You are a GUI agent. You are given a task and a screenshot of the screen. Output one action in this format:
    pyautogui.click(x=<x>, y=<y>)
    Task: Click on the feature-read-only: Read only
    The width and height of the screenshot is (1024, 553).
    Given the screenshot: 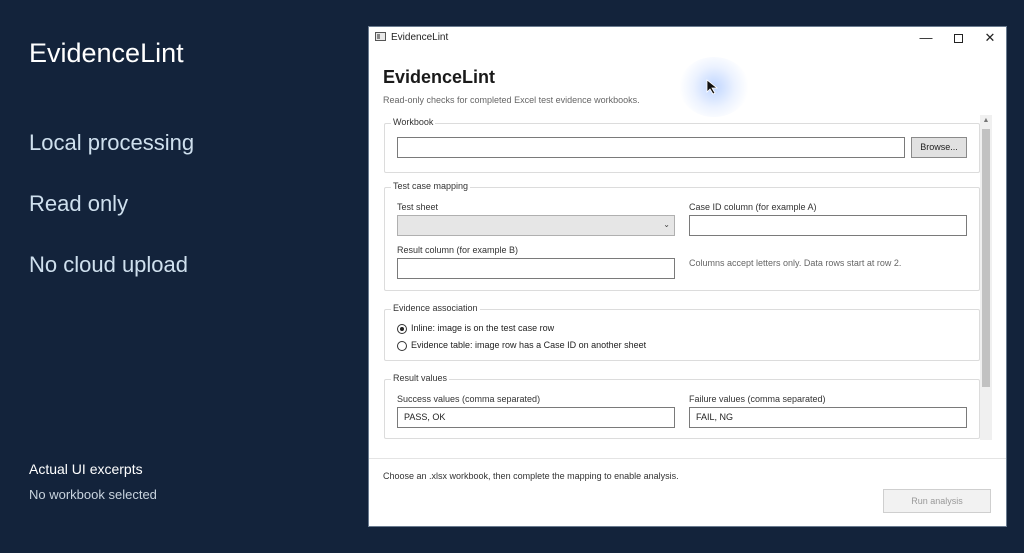 What is the action you would take?
    pyautogui.click(x=79, y=203)
    